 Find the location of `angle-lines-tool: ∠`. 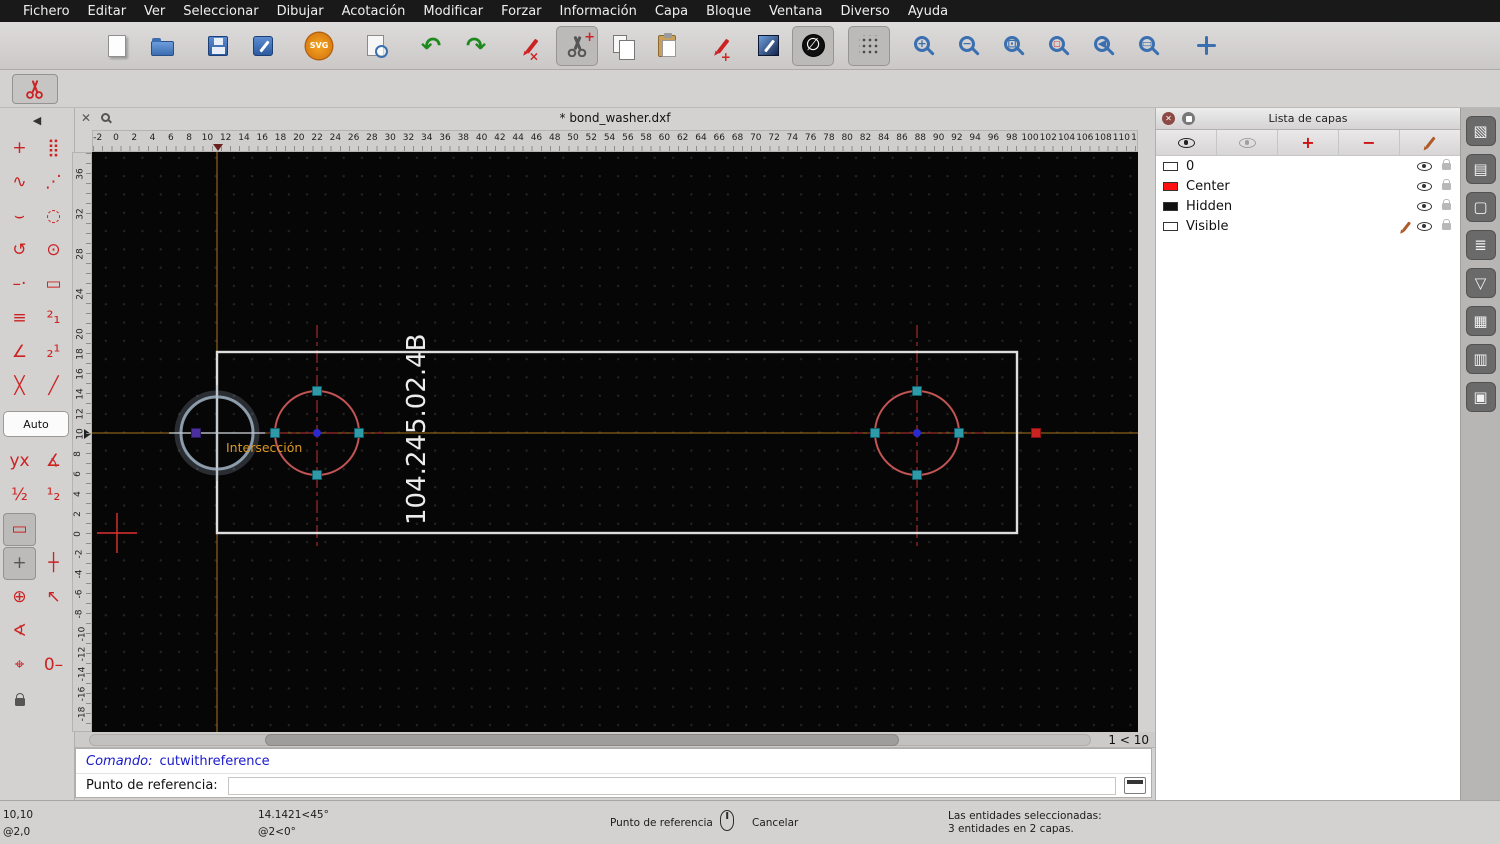

angle-lines-tool: ∠ is located at coordinates (19, 352).